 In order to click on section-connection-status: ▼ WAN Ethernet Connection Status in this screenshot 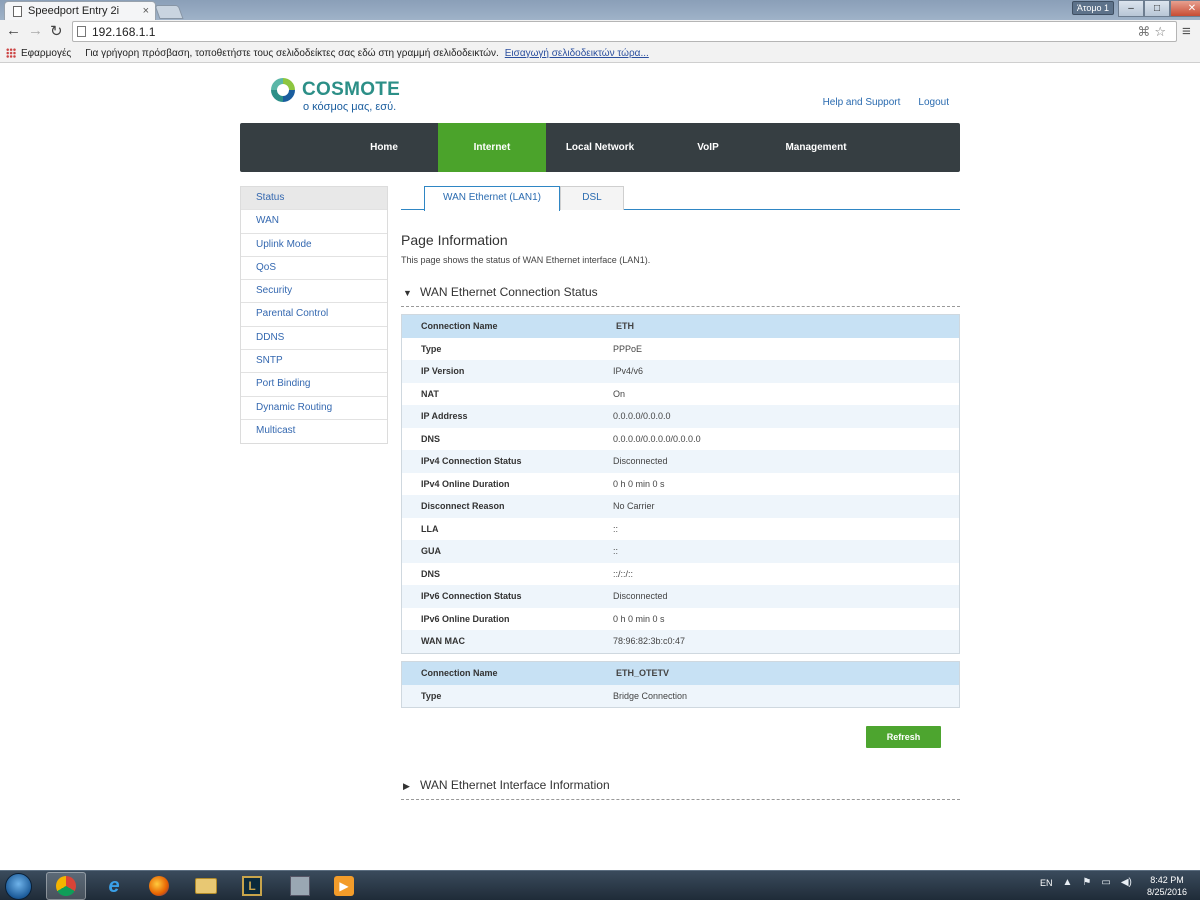, I will do `click(680, 296)`.